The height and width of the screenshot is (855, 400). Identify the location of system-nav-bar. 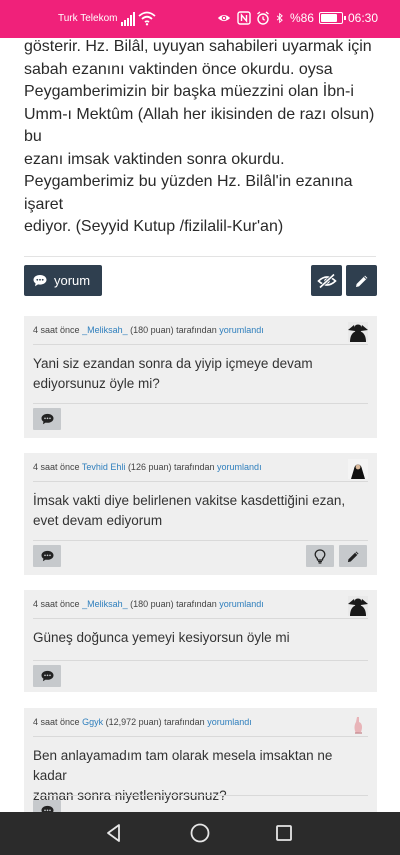
(200, 833).